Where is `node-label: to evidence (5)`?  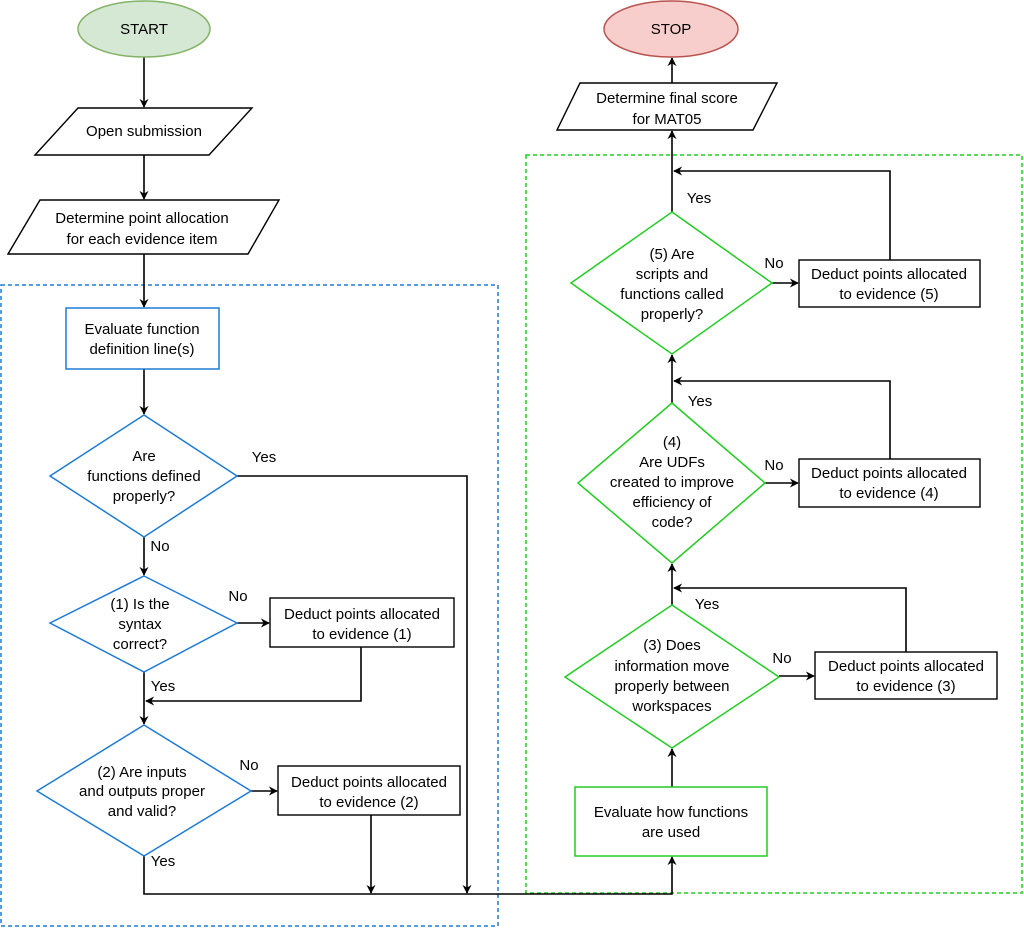 node-label: to evidence (5) is located at coordinates (888, 294).